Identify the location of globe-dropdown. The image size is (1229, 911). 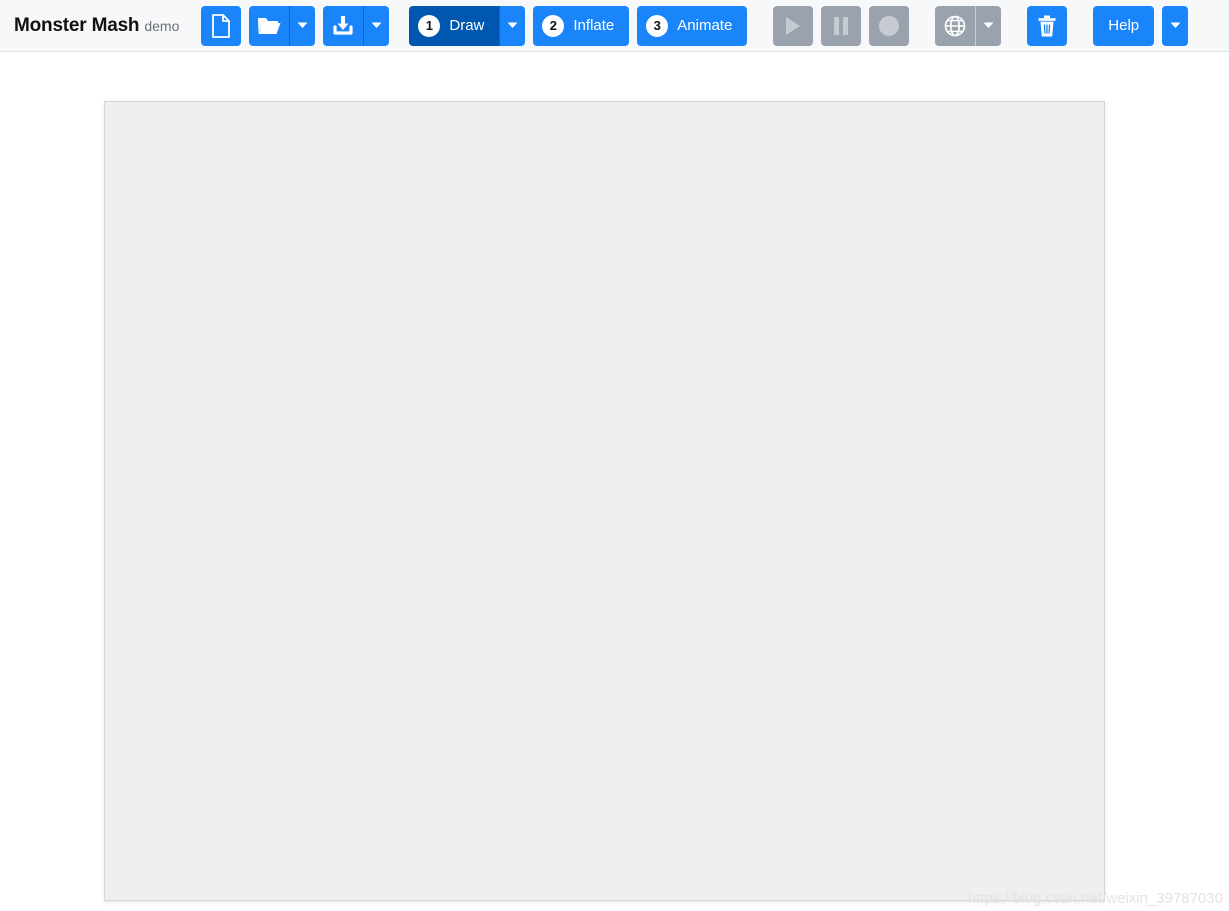
(988, 25).